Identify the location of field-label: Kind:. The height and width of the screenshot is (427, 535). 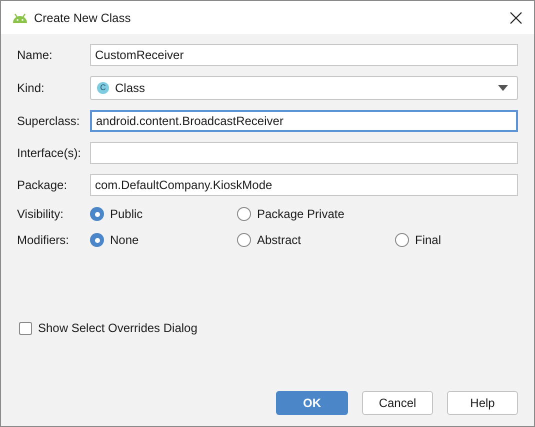
(31, 88).